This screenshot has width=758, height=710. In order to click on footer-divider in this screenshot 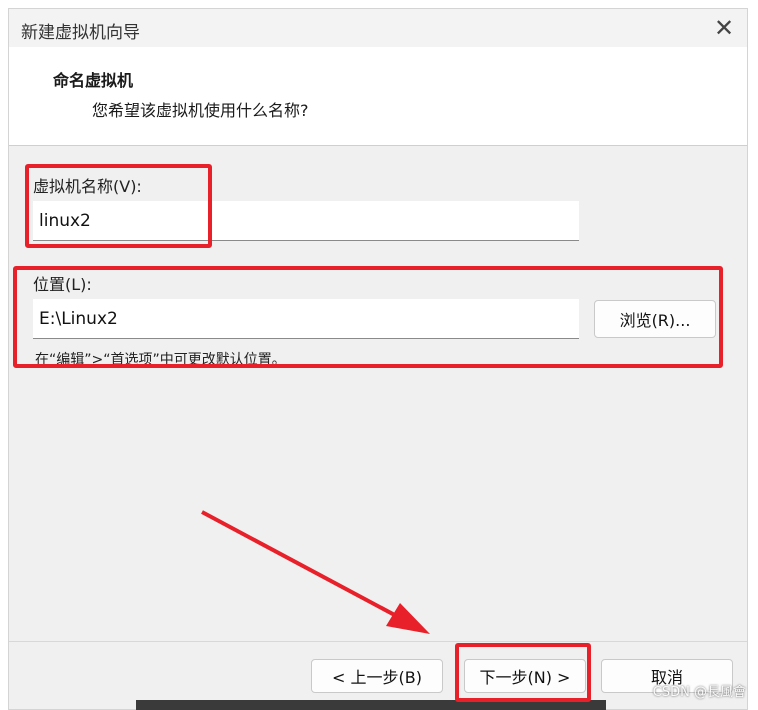, I will do `click(378, 641)`.